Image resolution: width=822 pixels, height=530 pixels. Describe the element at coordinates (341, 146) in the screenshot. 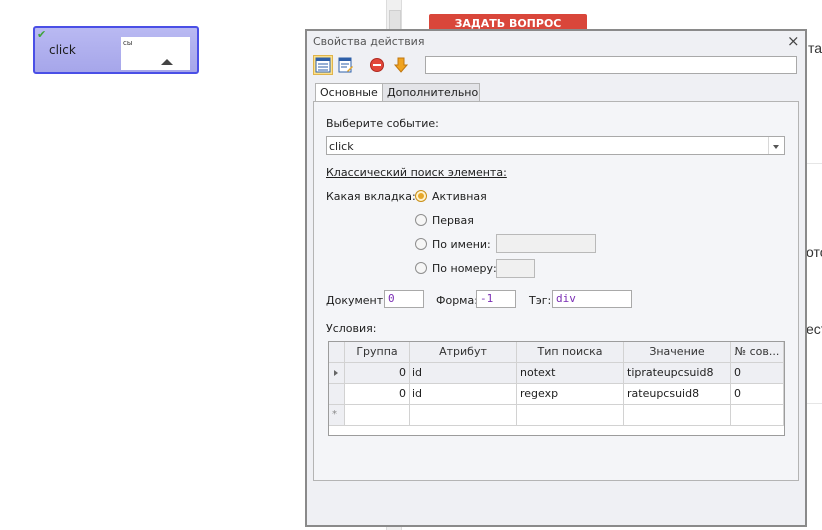

I see `event-select-value: click` at that location.